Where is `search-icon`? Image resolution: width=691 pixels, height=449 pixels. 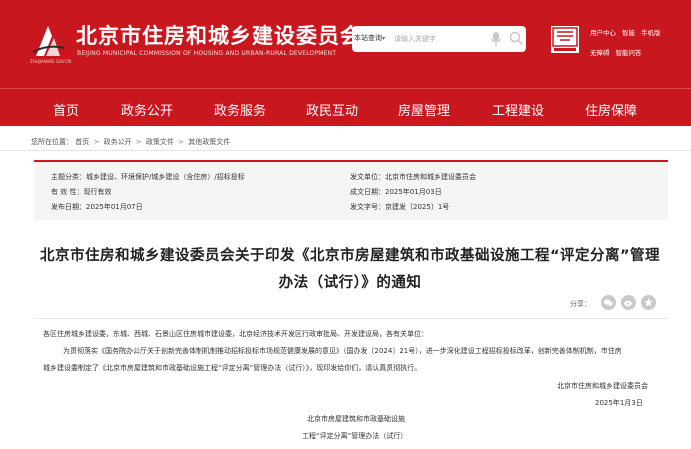
search-icon is located at coordinates (516, 38).